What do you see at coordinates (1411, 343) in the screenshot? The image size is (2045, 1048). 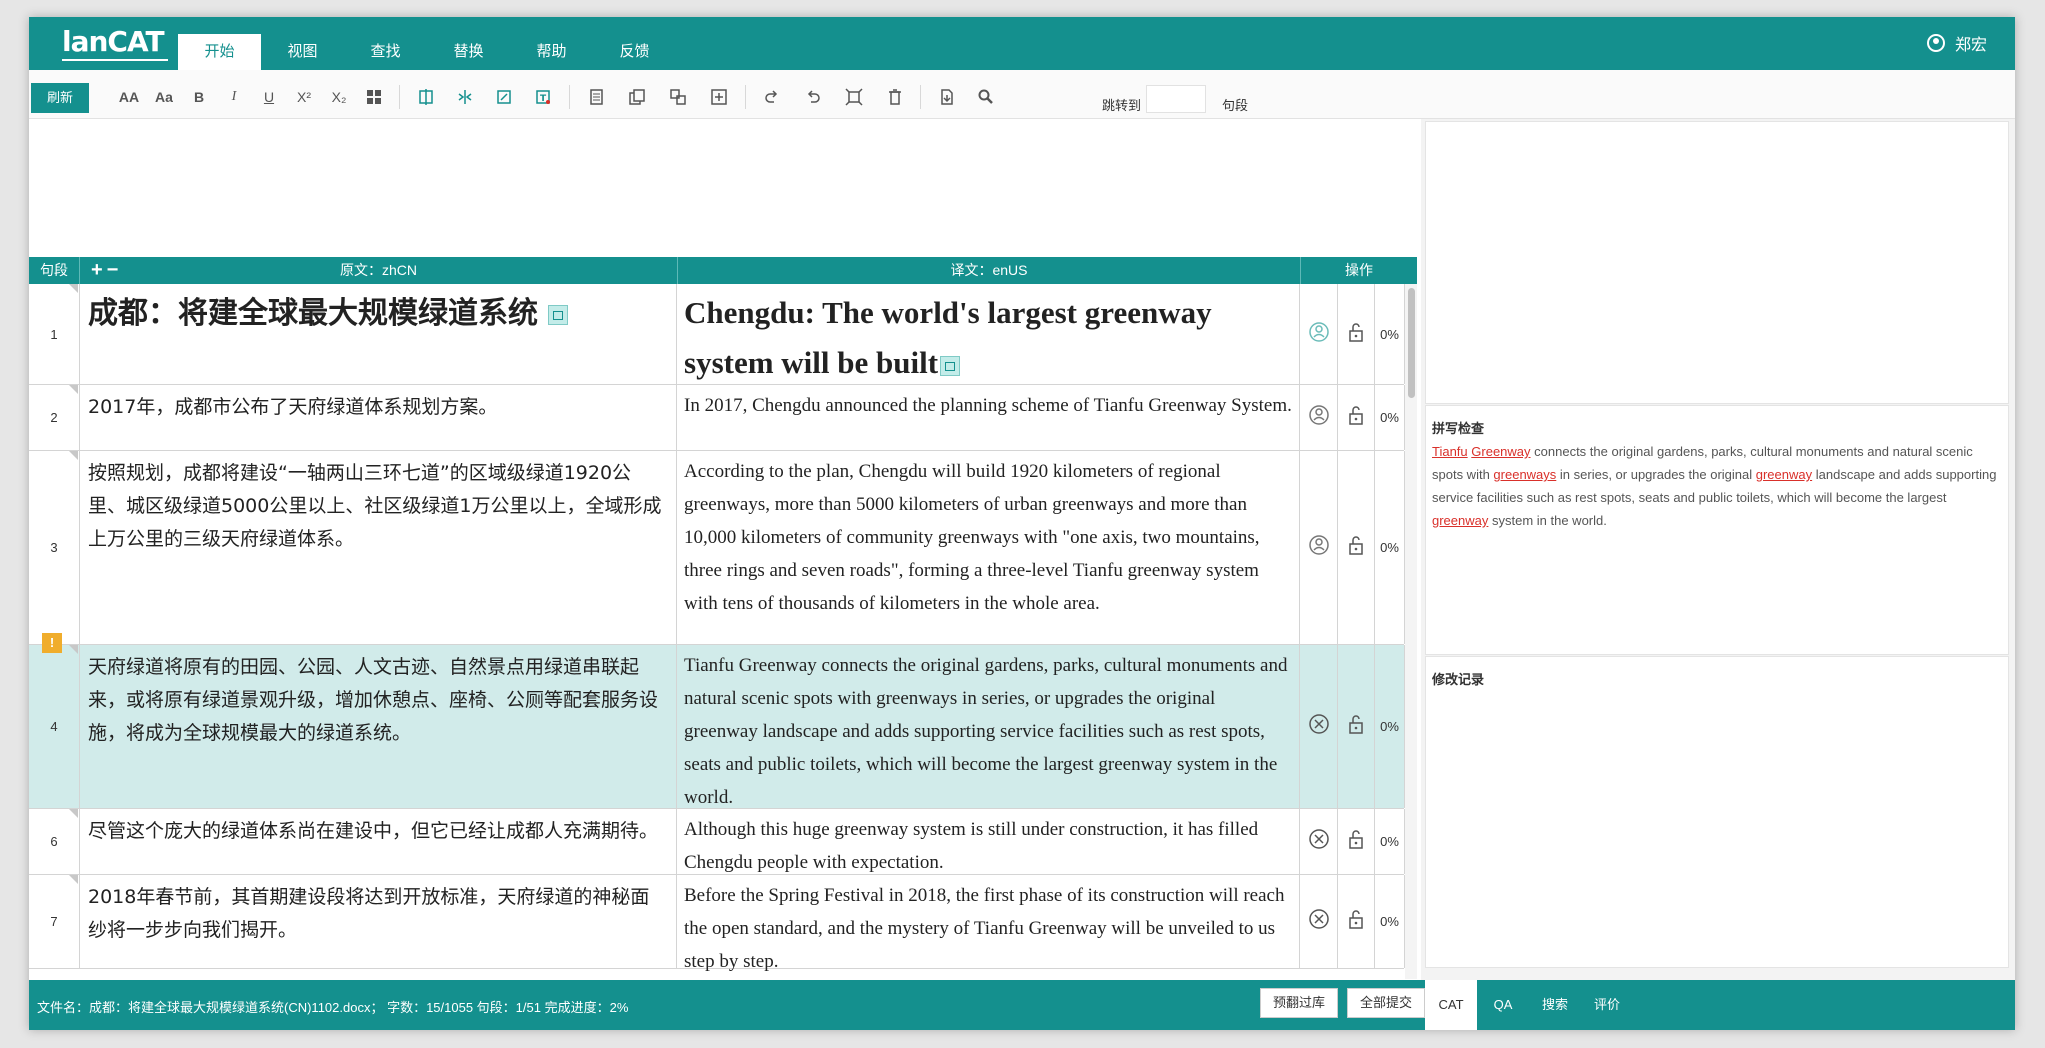 I see `grid-scrollbar-thumb` at bounding box center [1411, 343].